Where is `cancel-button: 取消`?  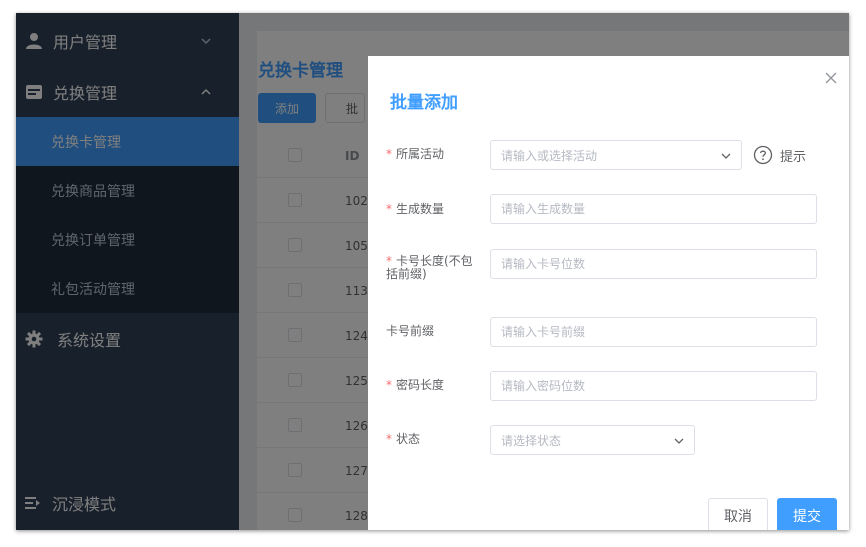
cancel-button: 取消 is located at coordinates (738, 514).